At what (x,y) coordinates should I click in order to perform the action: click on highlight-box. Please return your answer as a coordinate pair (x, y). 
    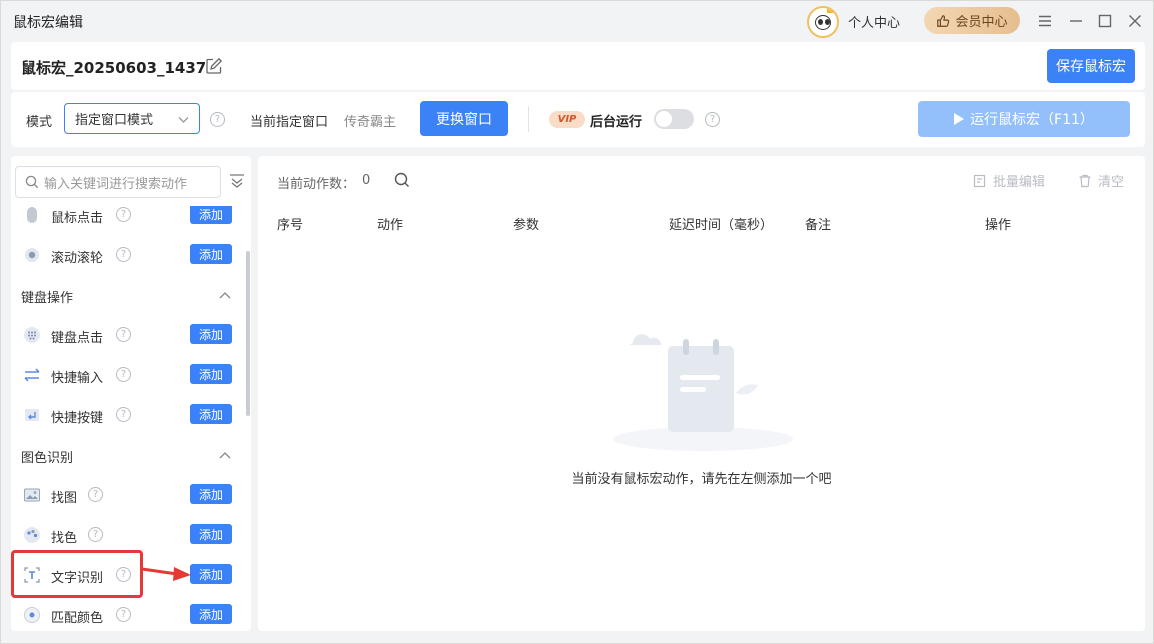
    Looking at the image, I should click on (77, 574).